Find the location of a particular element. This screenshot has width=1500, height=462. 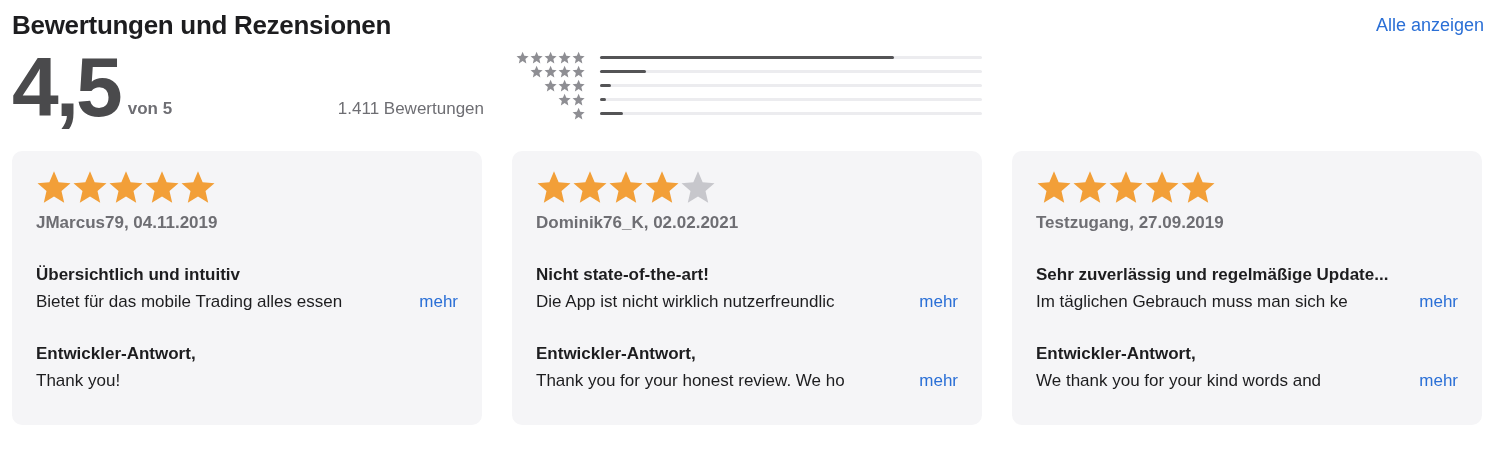

review-author-date: Dominik76_K, 02.02.2021 is located at coordinates (638, 223).